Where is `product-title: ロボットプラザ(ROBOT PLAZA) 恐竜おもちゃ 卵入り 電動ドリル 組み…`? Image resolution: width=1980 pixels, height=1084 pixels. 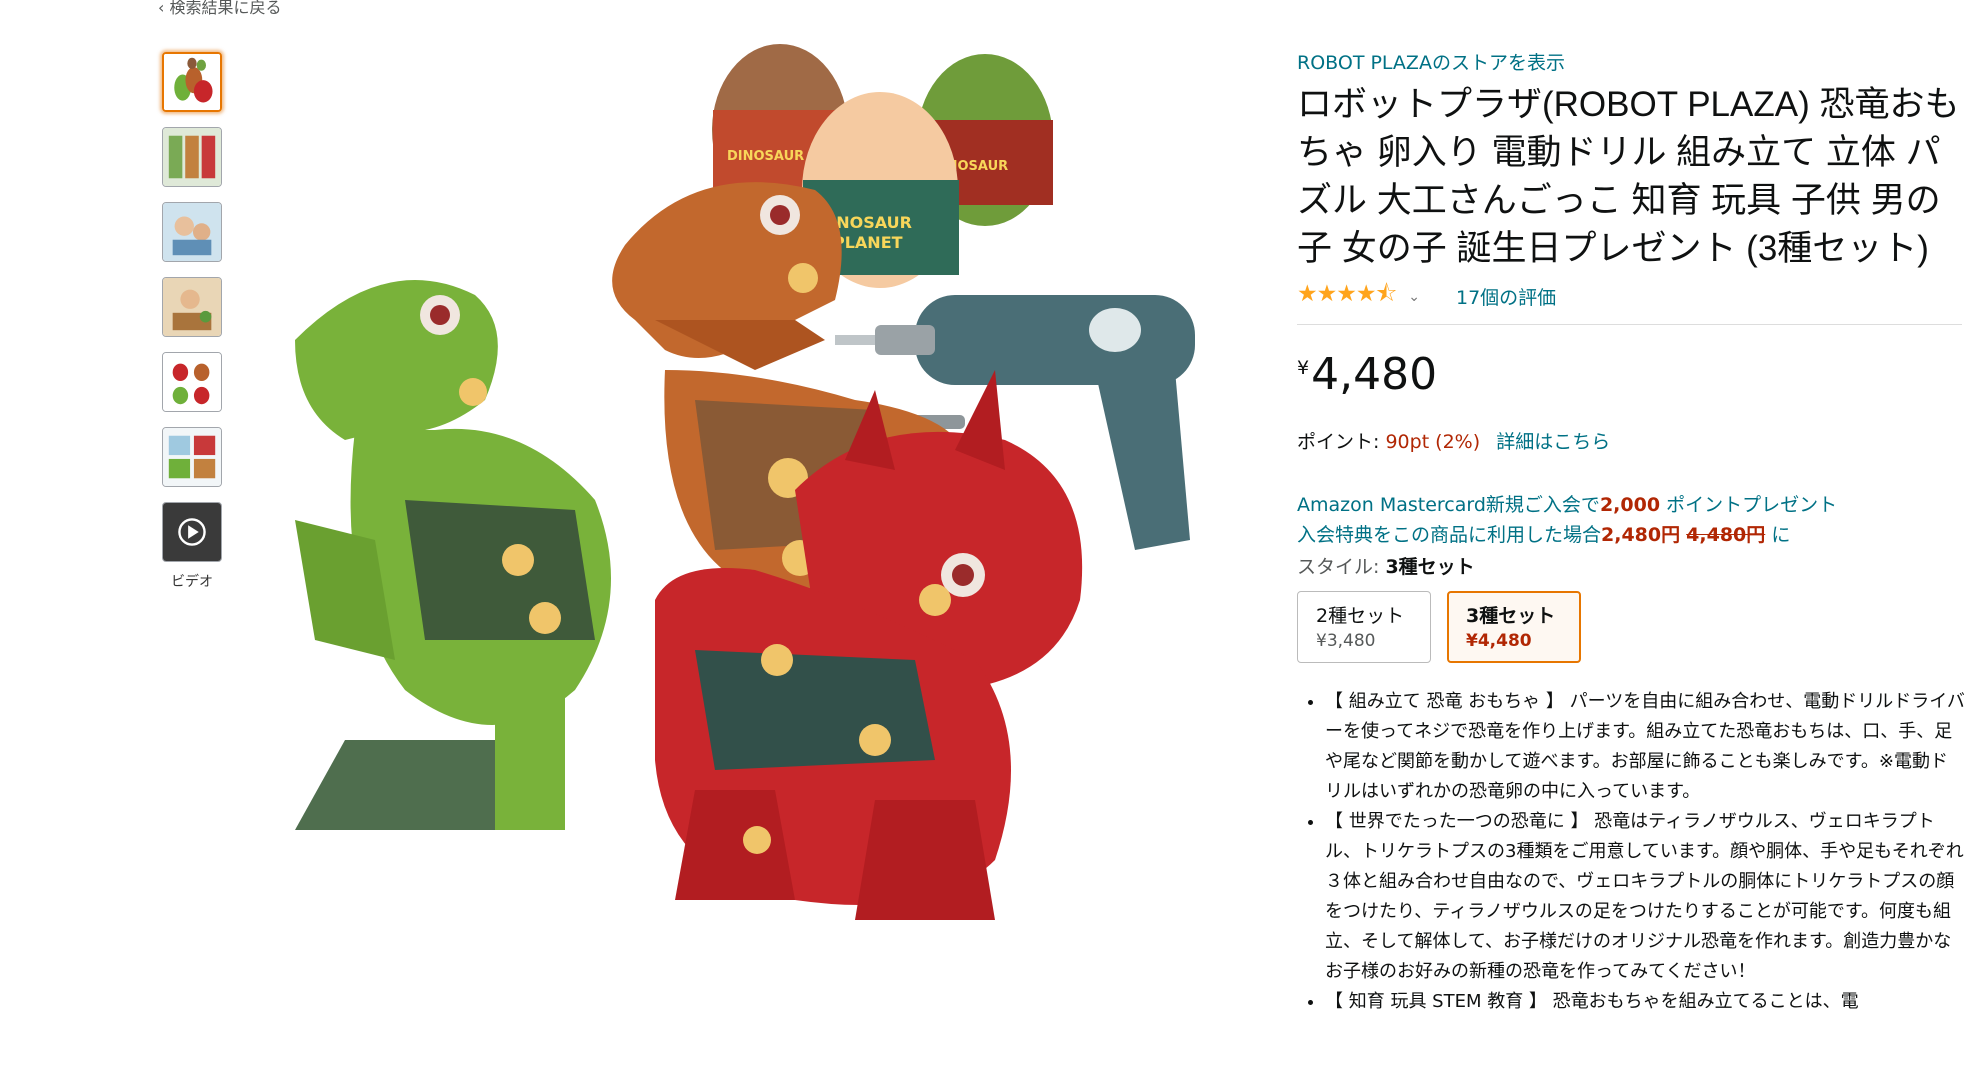
product-title: ロボットプラザ(ROBOT PLAZA) 恐竜おもちゃ 卵入り 電動ドリル 組み… is located at coordinates (1628, 176).